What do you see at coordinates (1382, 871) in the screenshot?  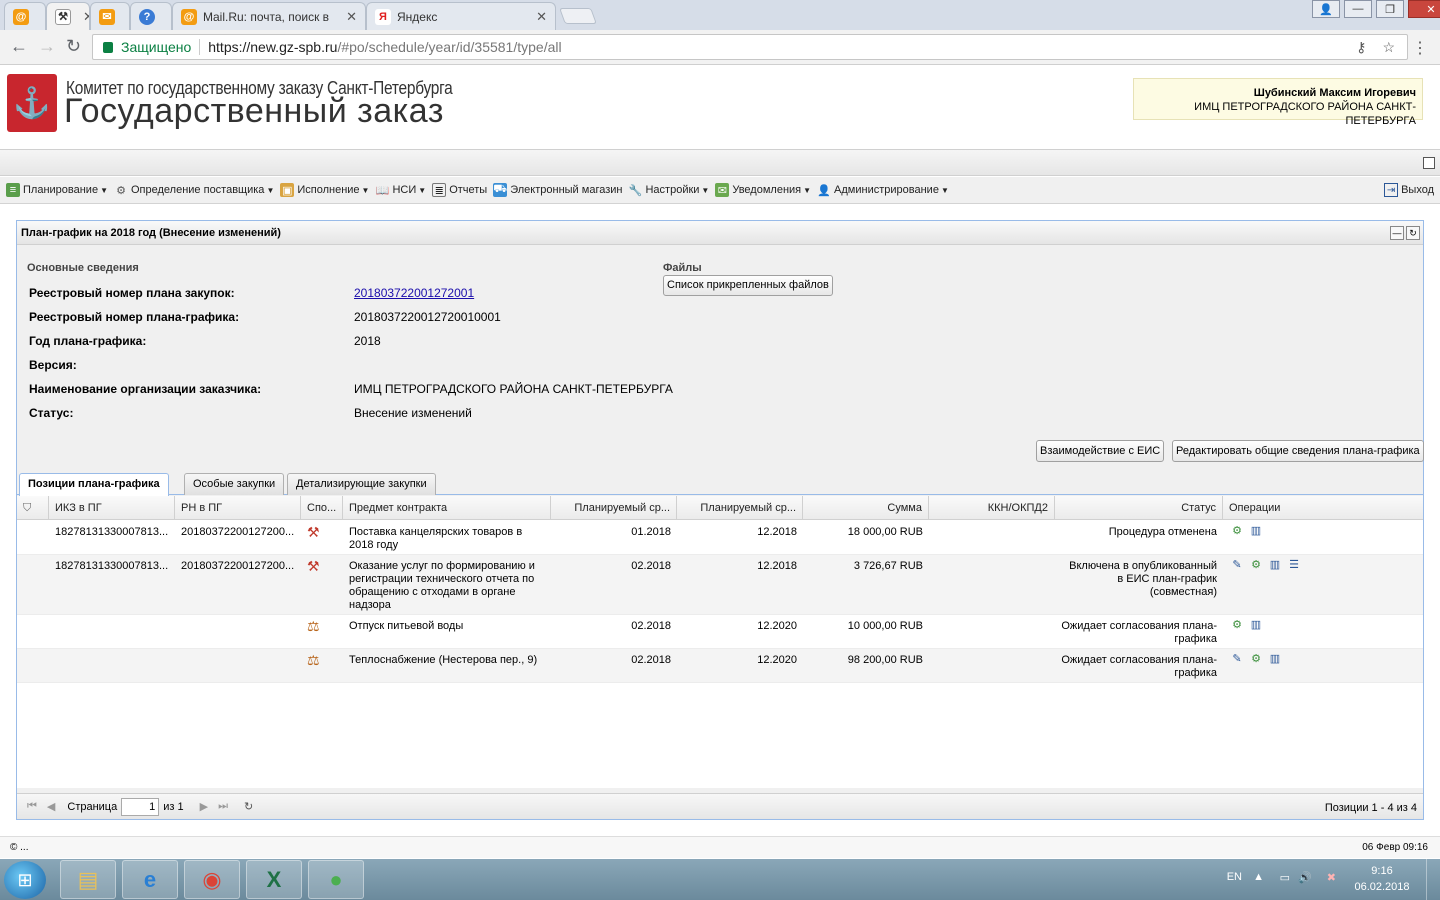 I see `clock-time: 9:16` at bounding box center [1382, 871].